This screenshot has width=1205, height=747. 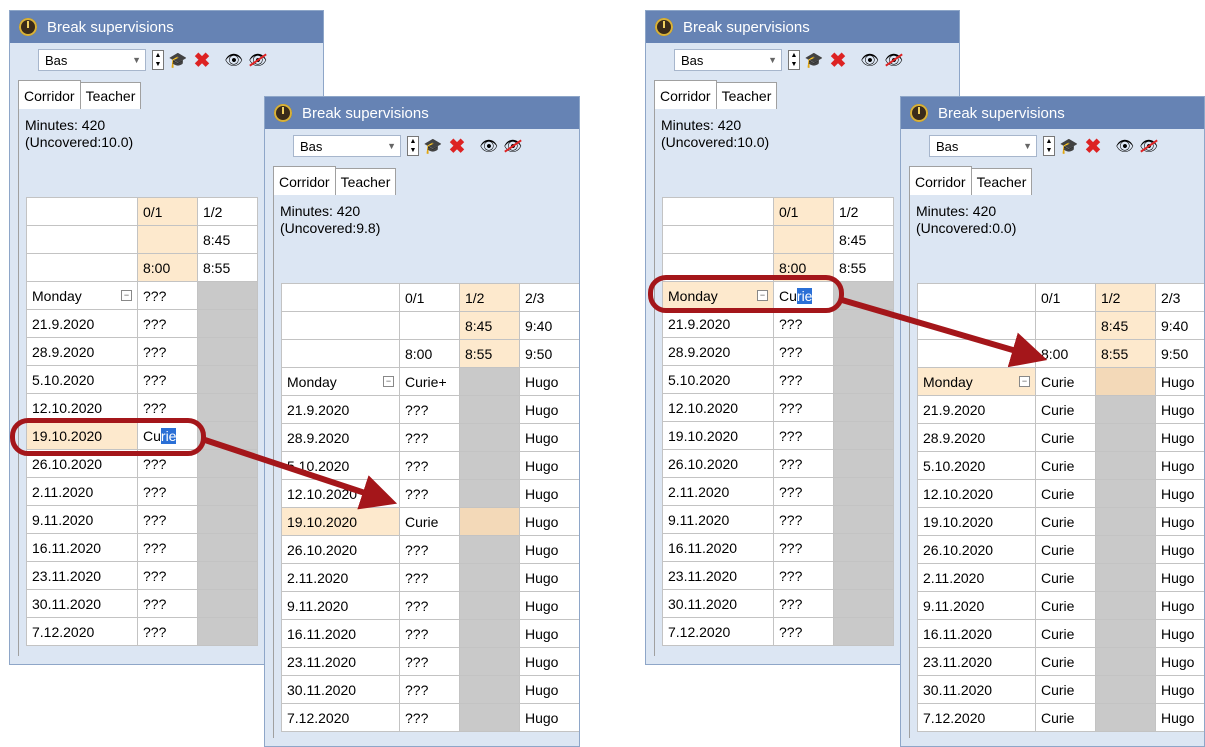 I want to click on arrow-to-curie-cell, so click(x=301, y=473).